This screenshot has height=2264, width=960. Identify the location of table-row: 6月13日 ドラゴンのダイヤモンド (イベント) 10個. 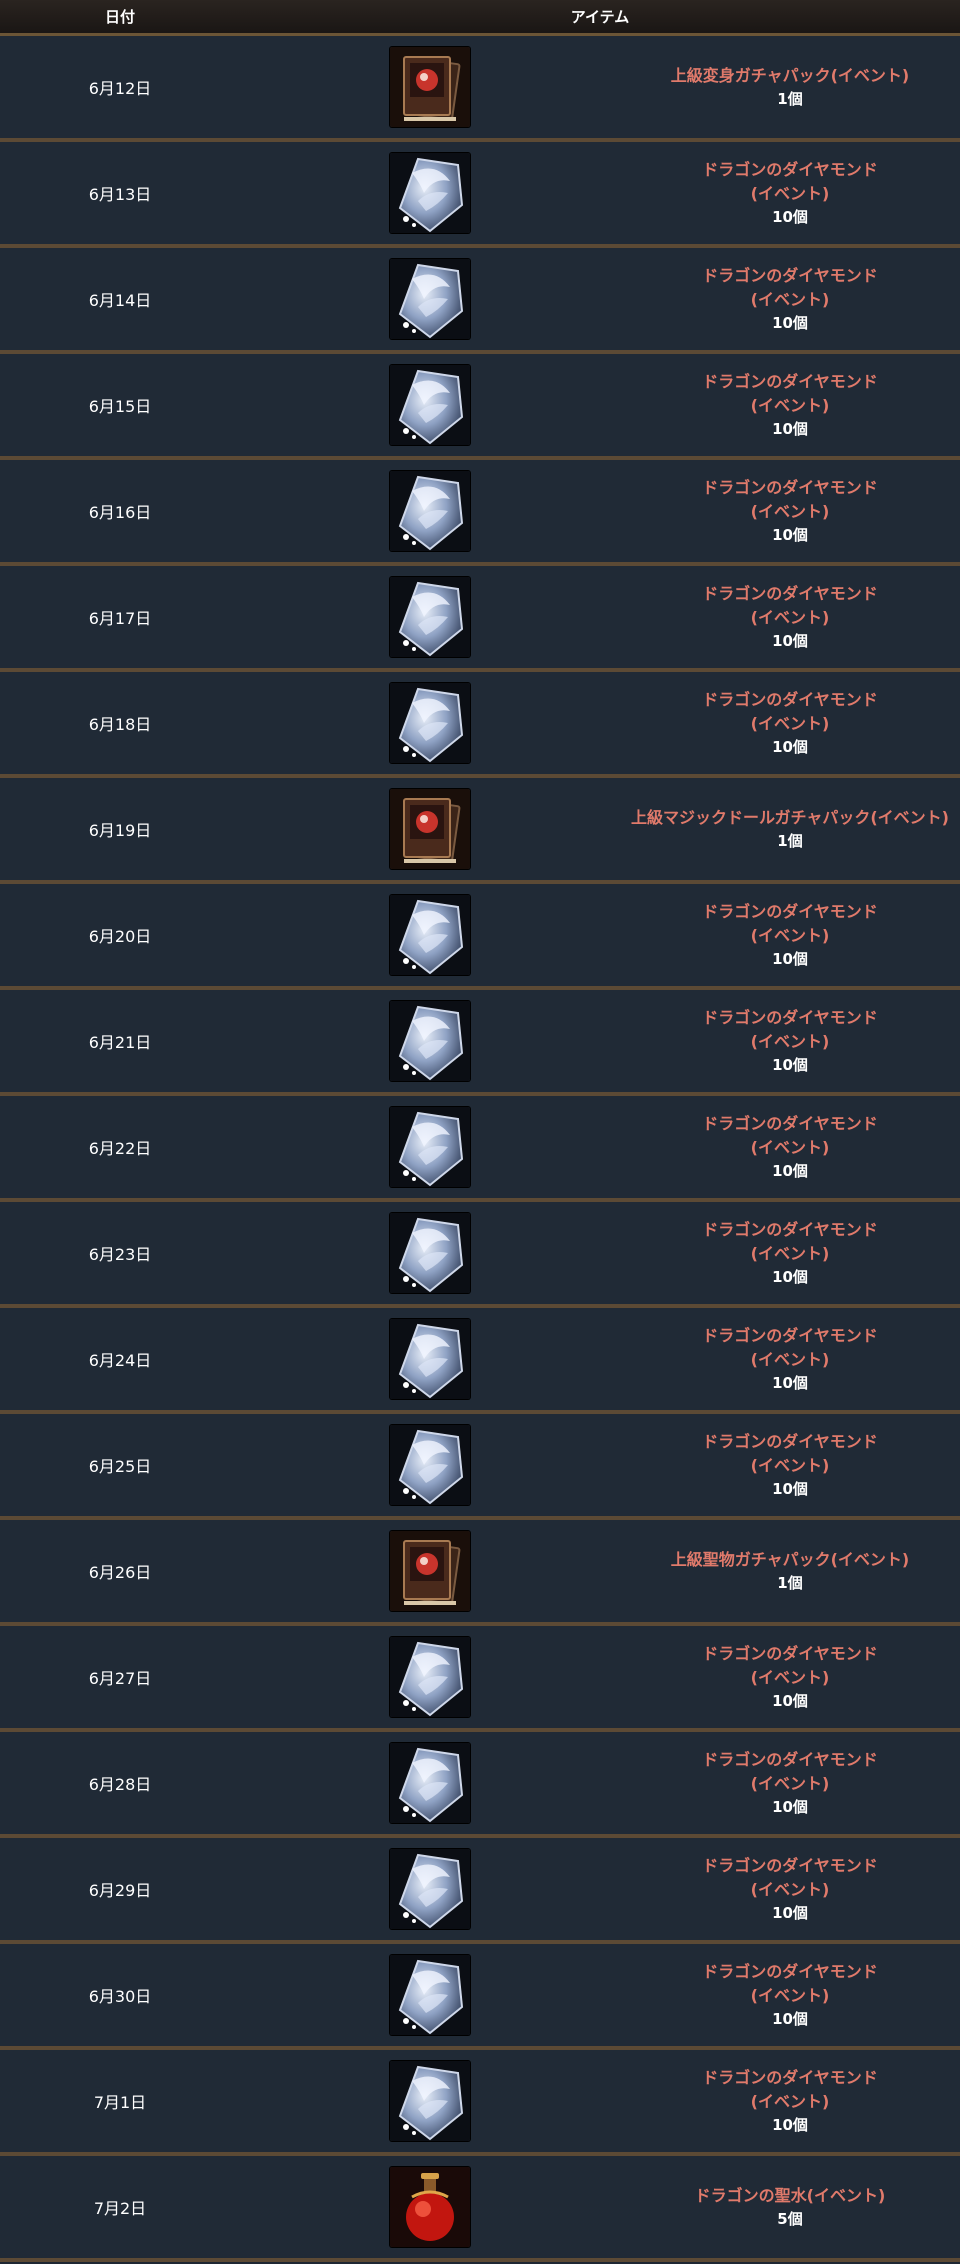
(480, 195).